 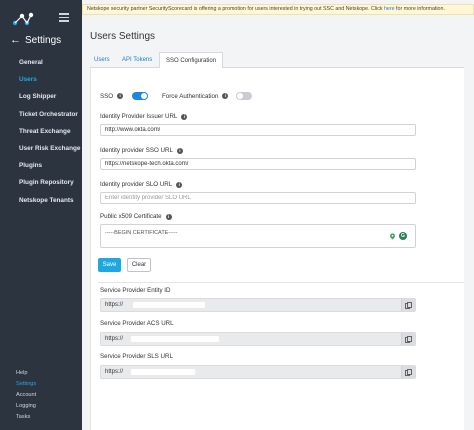 I want to click on idp-slo-label: Identity provider SLO URL, so click(x=136, y=184).